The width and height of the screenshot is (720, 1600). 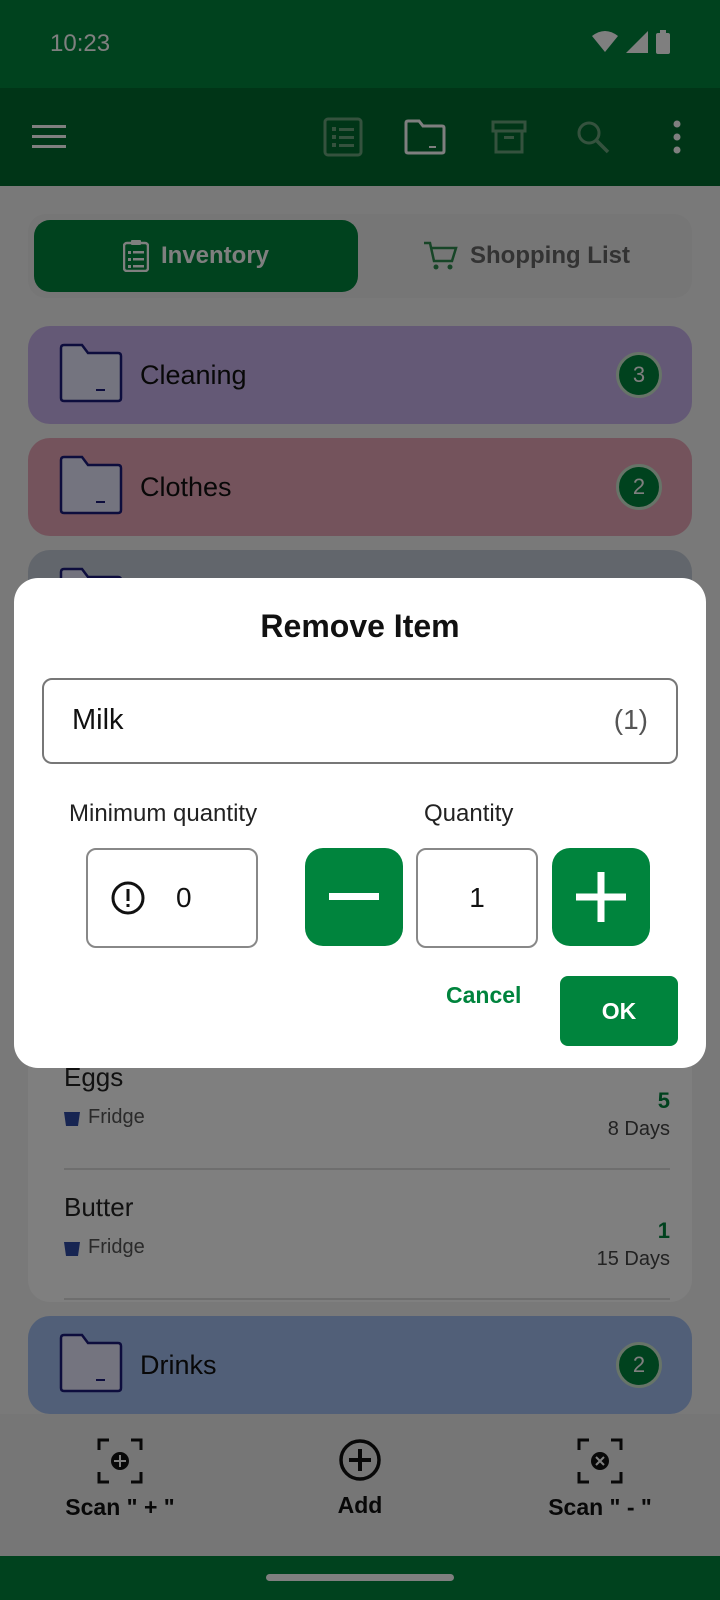 I want to click on quantity-value: 1, so click(x=477, y=897).